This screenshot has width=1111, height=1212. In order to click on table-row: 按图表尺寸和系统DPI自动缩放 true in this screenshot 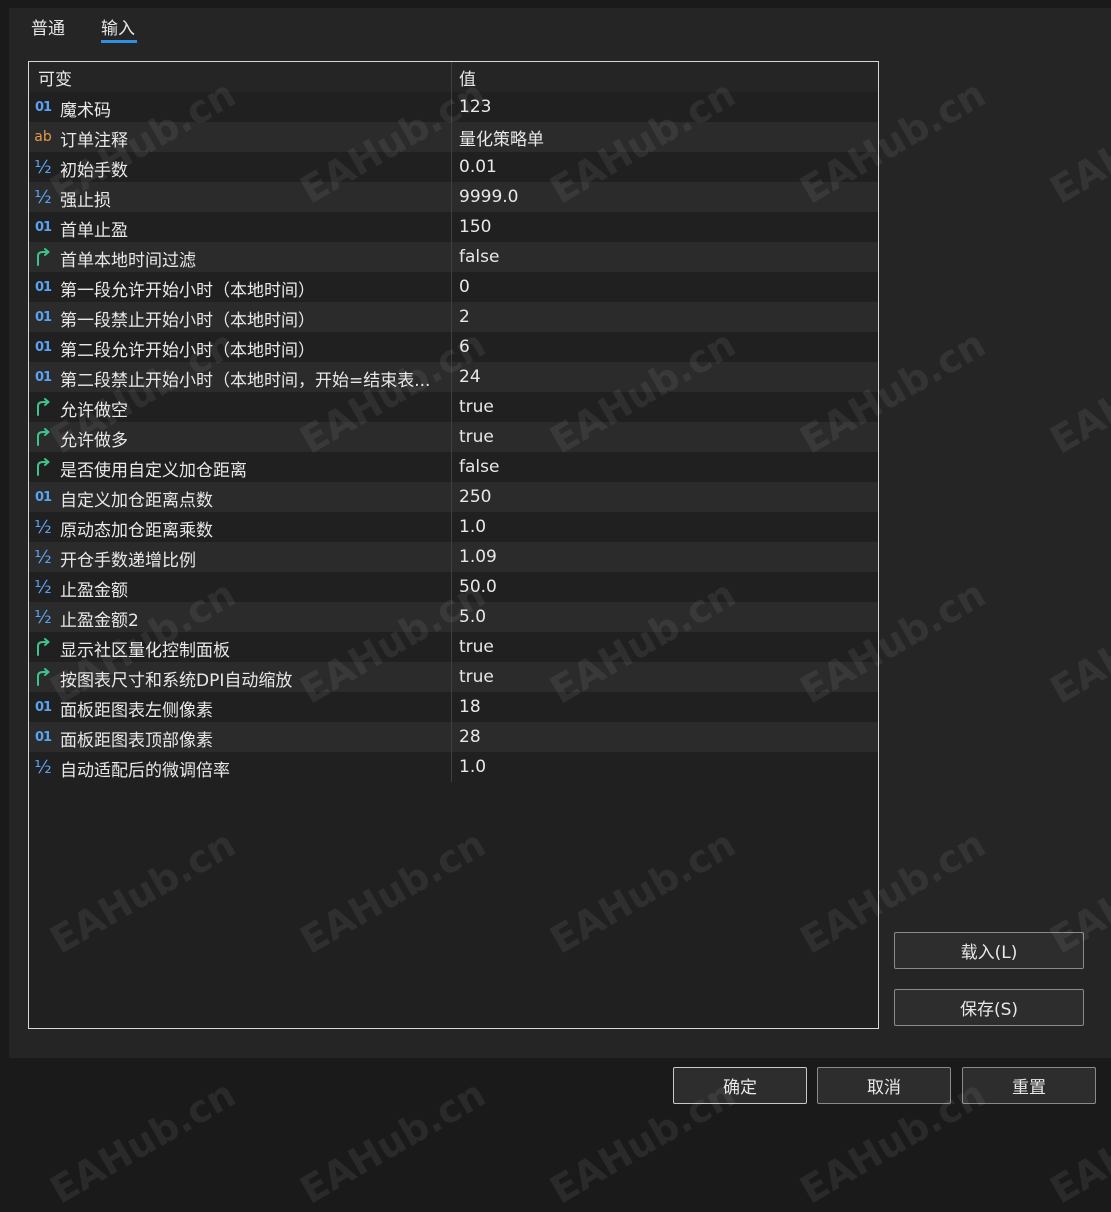, I will do `click(453, 677)`.